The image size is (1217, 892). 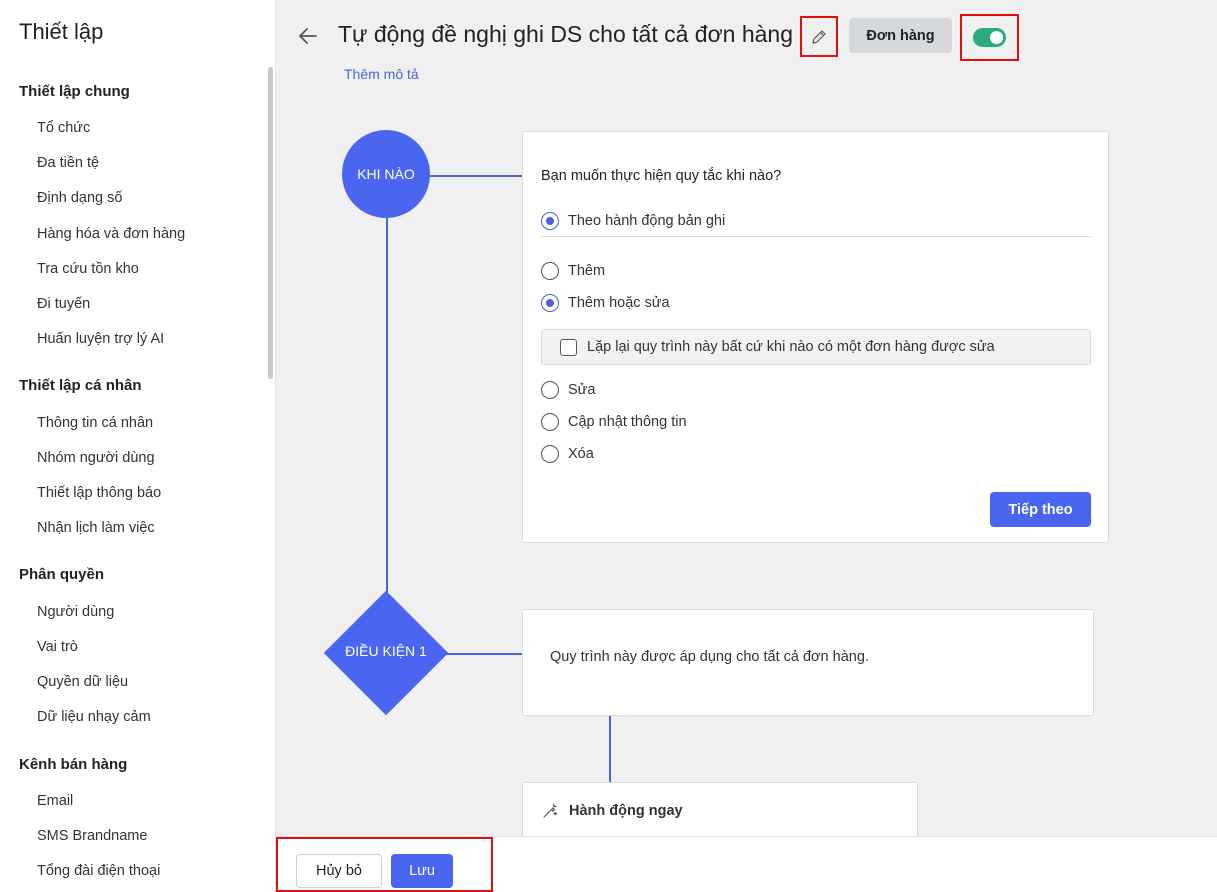 What do you see at coordinates (92, 836) in the screenshot?
I see `sidebar-item-sms-brandname: SMS Brandname` at bounding box center [92, 836].